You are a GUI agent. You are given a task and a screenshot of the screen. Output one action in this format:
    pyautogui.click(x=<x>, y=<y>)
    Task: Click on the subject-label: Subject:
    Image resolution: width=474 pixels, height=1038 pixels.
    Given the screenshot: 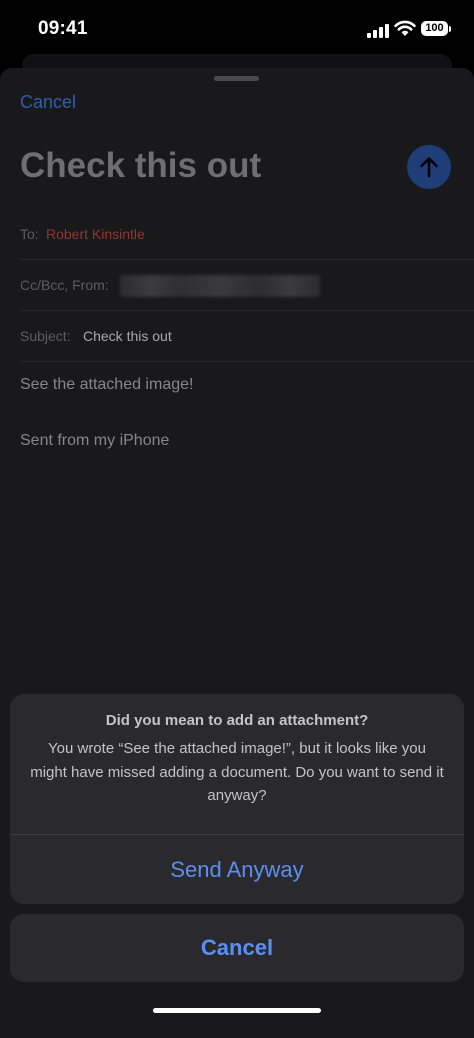 What is the action you would take?
    pyautogui.click(x=45, y=336)
    